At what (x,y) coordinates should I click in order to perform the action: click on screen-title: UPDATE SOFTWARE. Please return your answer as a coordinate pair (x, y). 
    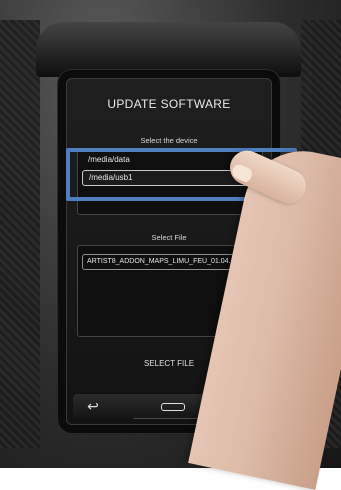
    Looking at the image, I should click on (169, 104).